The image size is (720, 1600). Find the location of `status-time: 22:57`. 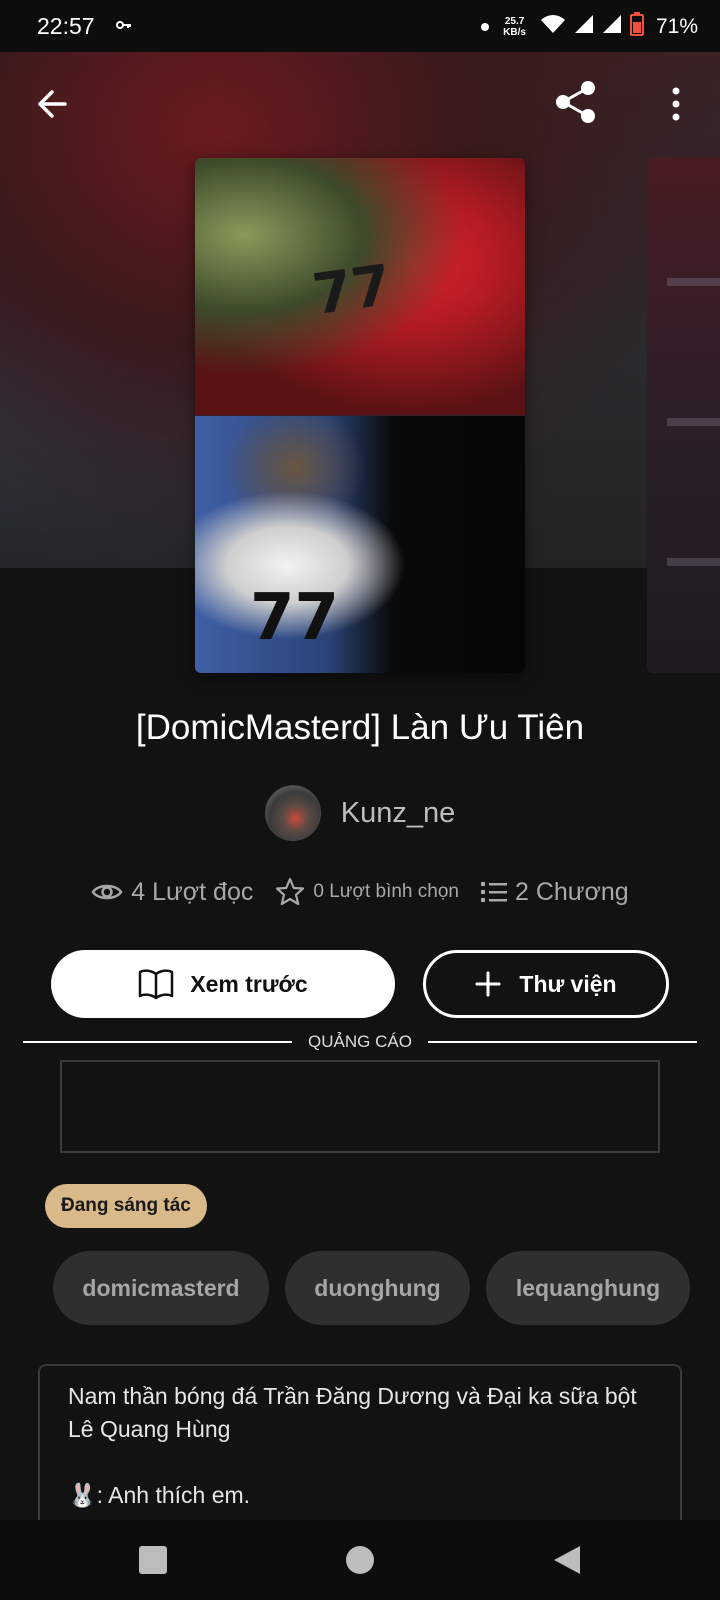

status-time: 22:57 is located at coordinates (66, 26).